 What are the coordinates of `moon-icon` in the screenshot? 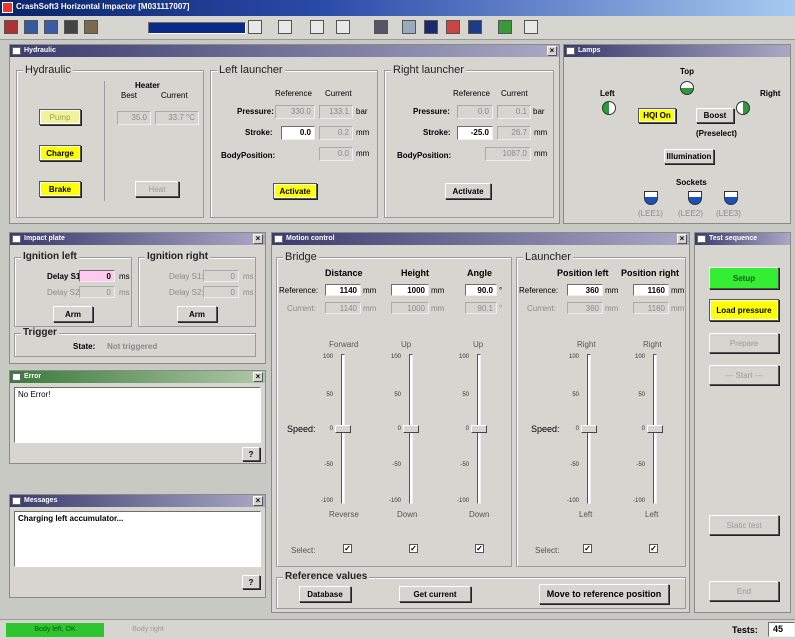 It's located at (409, 27).